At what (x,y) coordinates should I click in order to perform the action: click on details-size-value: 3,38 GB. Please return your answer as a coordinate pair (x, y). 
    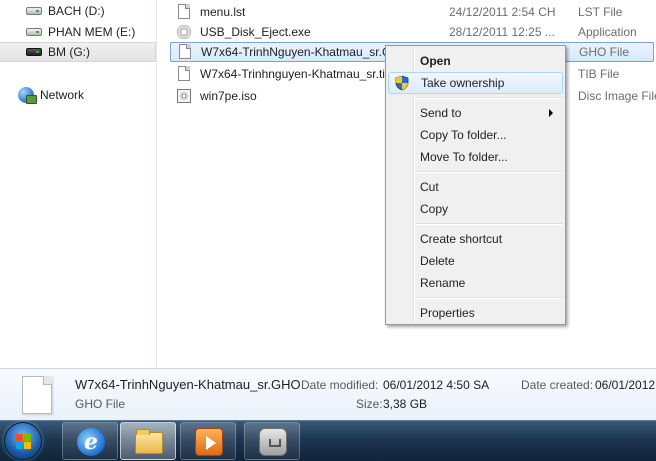
    Looking at the image, I should click on (405, 404).